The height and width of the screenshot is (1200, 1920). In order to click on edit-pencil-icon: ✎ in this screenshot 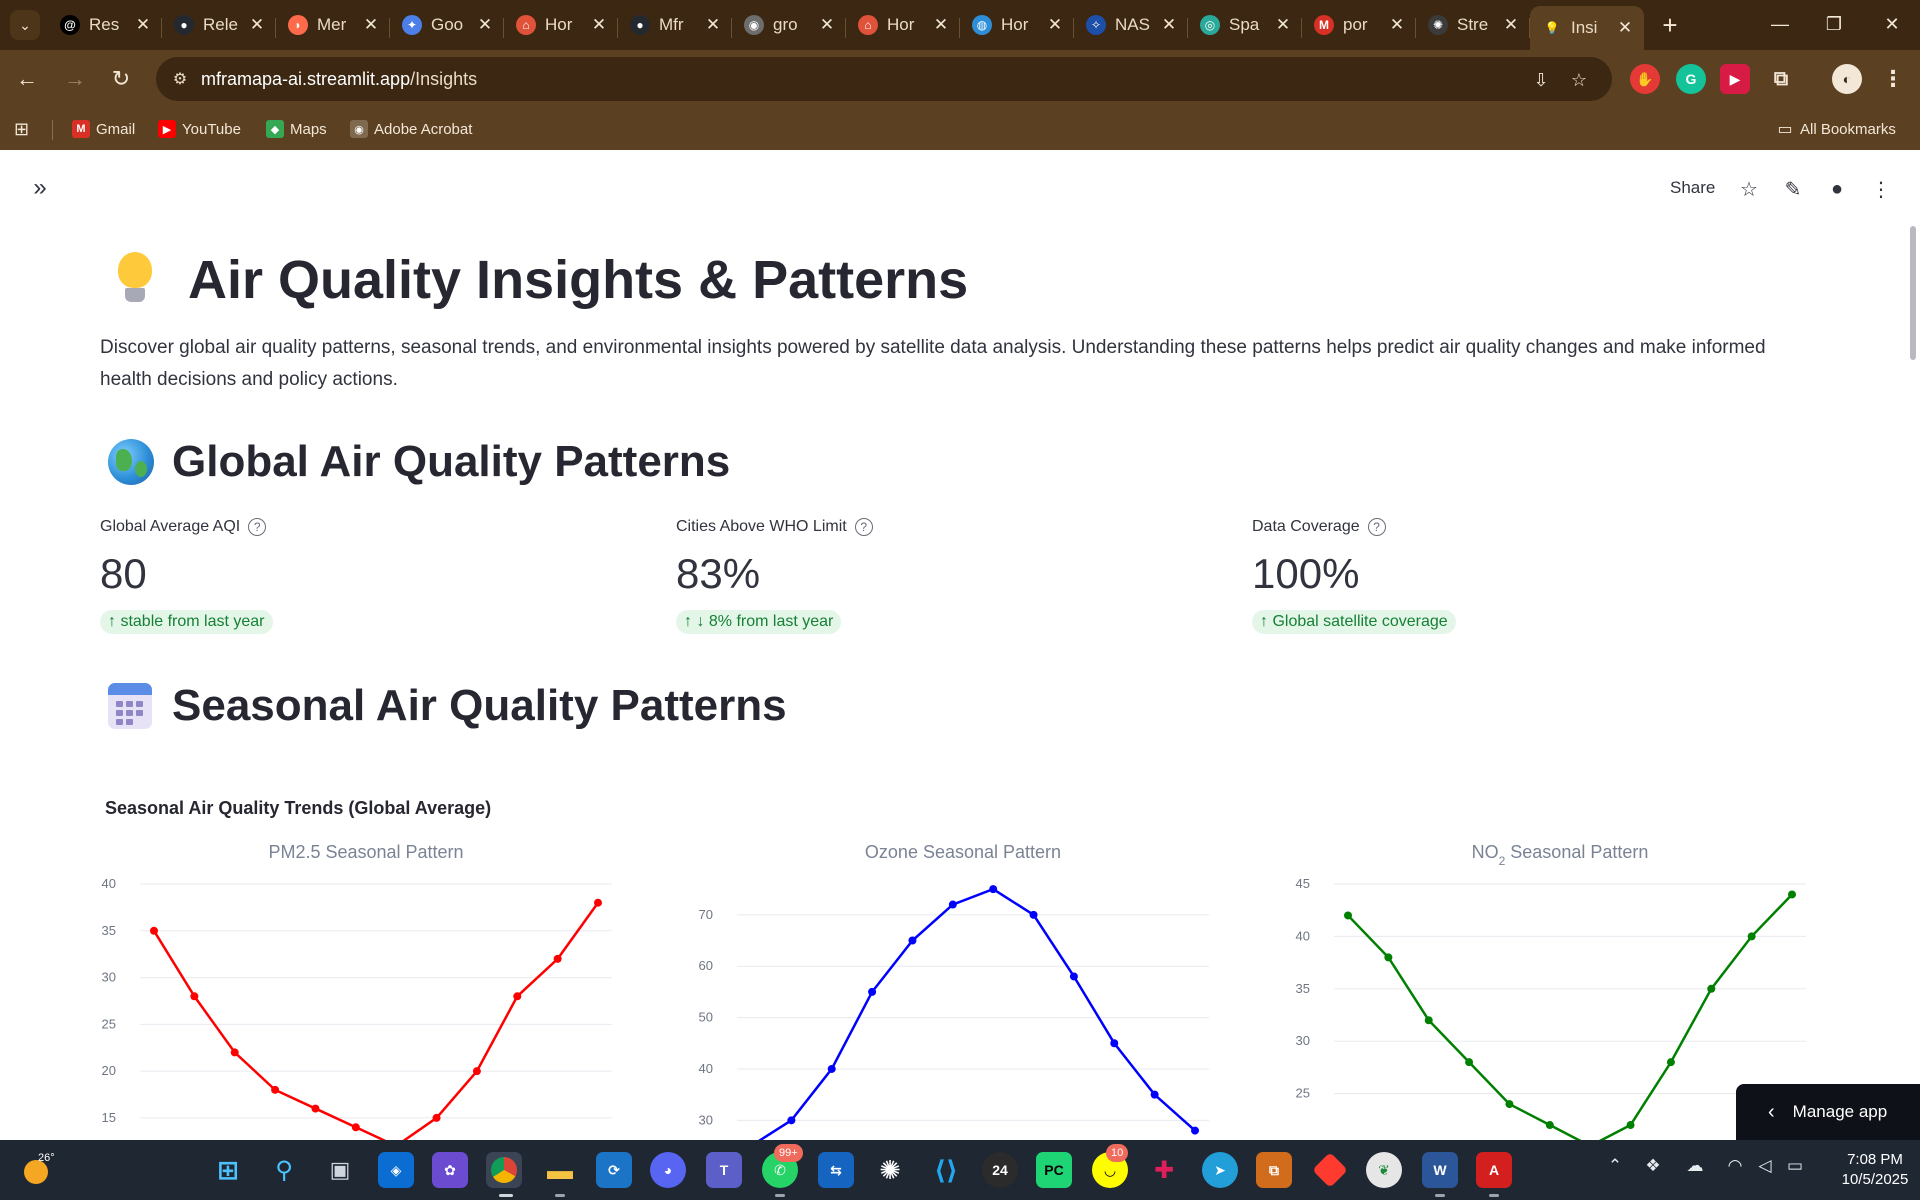, I will do `click(1793, 189)`.